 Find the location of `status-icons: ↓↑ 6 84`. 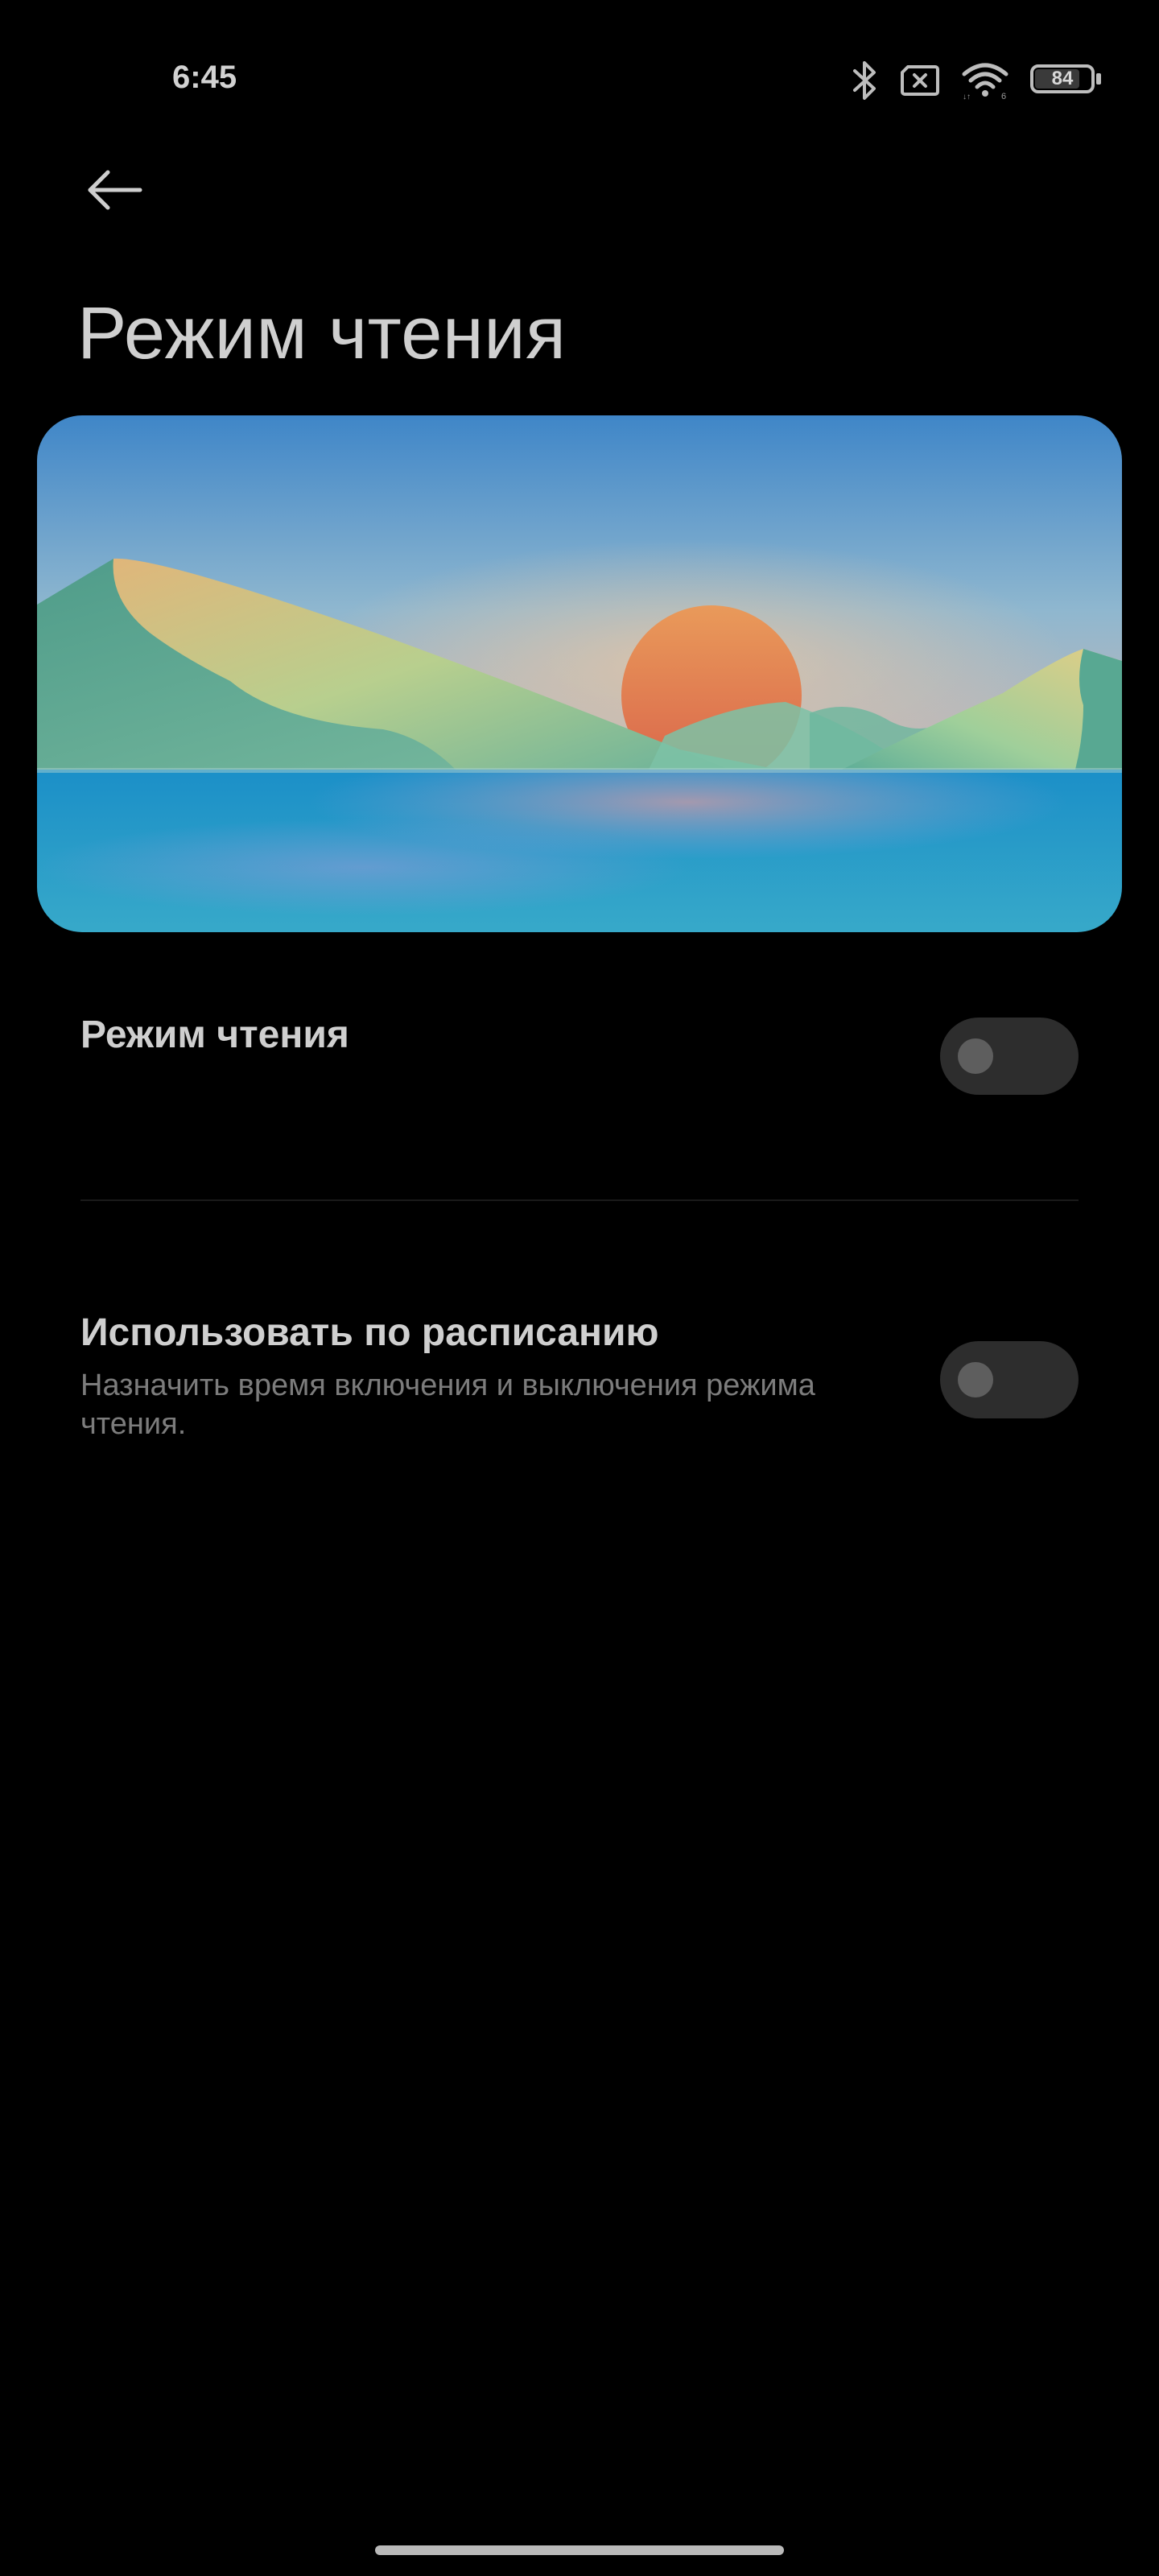

status-icons: ↓↑ 6 84 is located at coordinates (977, 80).